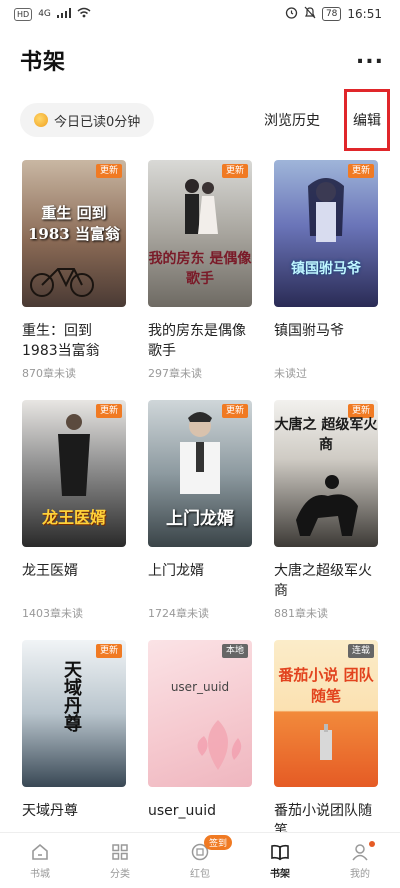 The width and height of the screenshot is (400, 888). I want to click on book-cover: 更新 龙王医婿, so click(74, 473).